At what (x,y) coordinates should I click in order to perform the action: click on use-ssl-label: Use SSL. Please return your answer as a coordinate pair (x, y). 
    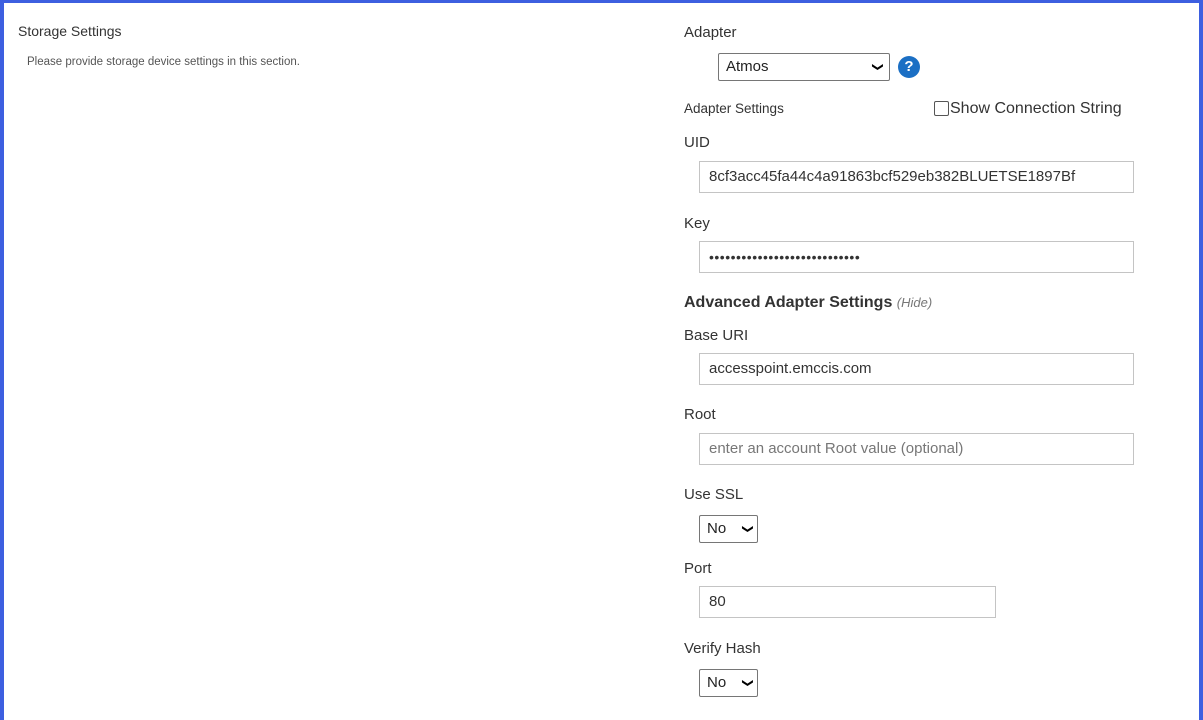
    Looking at the image, I should click on (714, 494).